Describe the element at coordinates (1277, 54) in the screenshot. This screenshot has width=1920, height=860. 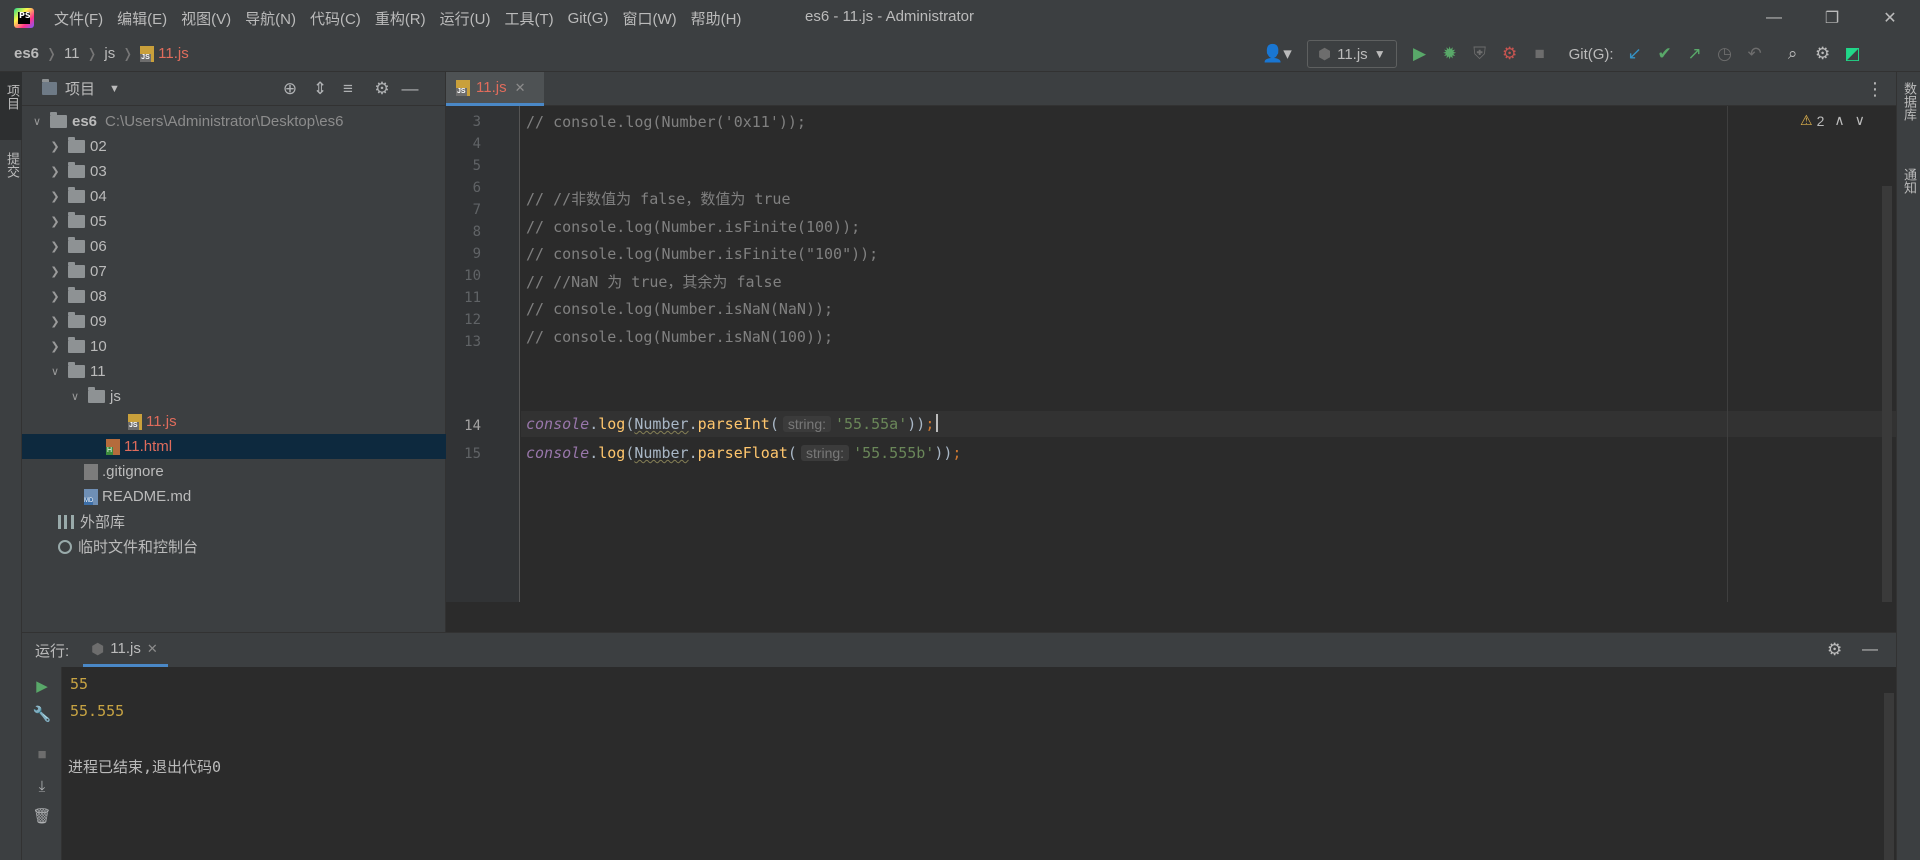
I see `user-account-icon: 👤▾` at that location.